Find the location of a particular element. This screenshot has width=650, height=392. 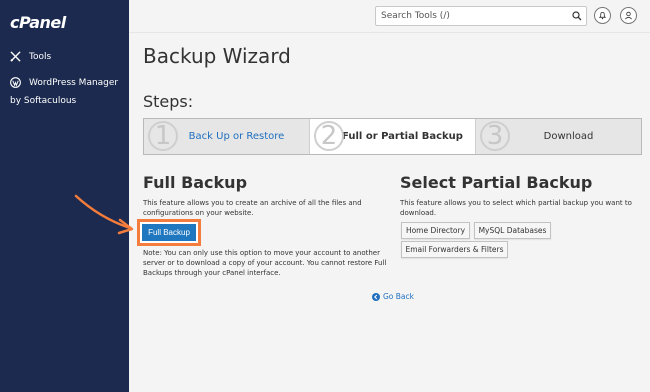

full-backup-button: Full Backup is located at coordinates (169, 232).